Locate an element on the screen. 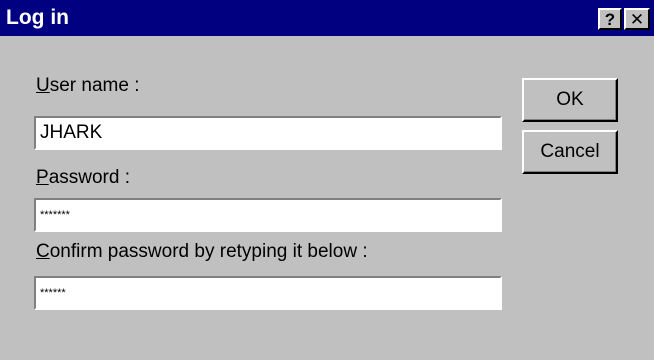 The image size is (654, 360). close-button: ✕ is located at coordinates (637, 19).